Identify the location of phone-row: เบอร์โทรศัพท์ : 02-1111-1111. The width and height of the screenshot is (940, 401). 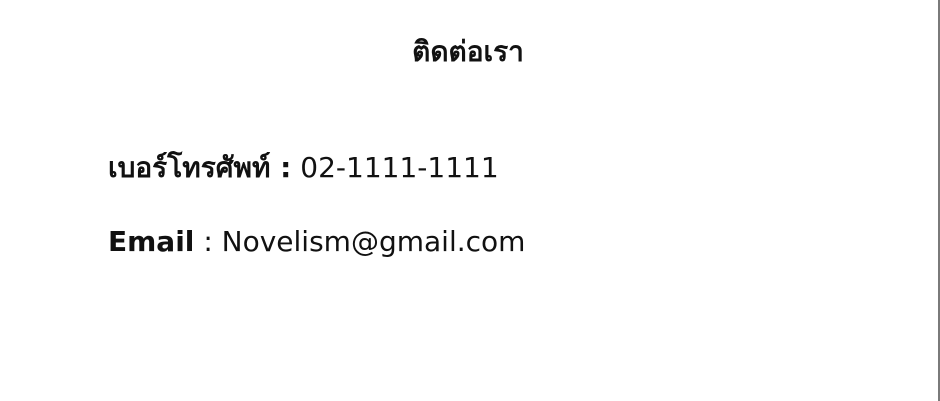
(303, 168).